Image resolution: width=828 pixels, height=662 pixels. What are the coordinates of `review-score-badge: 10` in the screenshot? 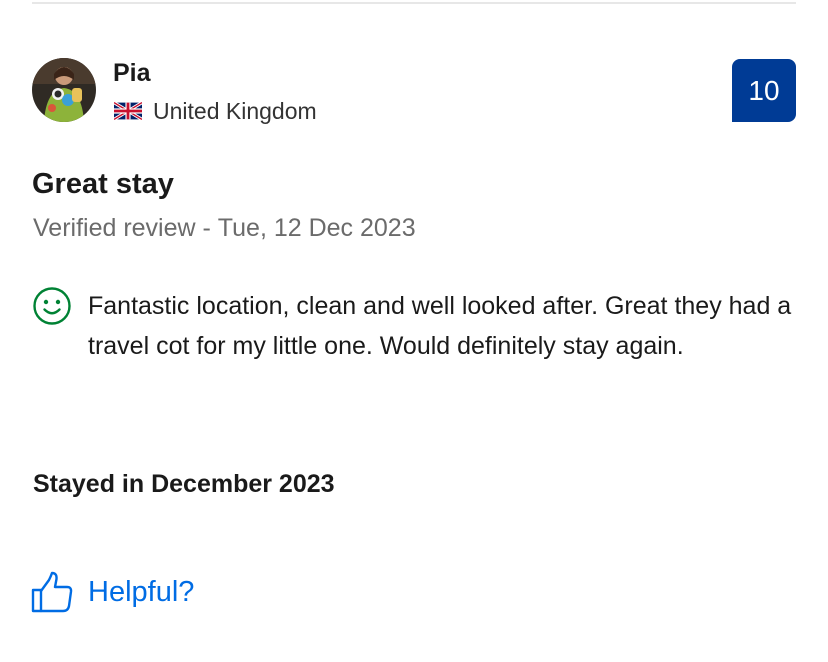 It's located at (764, 90).